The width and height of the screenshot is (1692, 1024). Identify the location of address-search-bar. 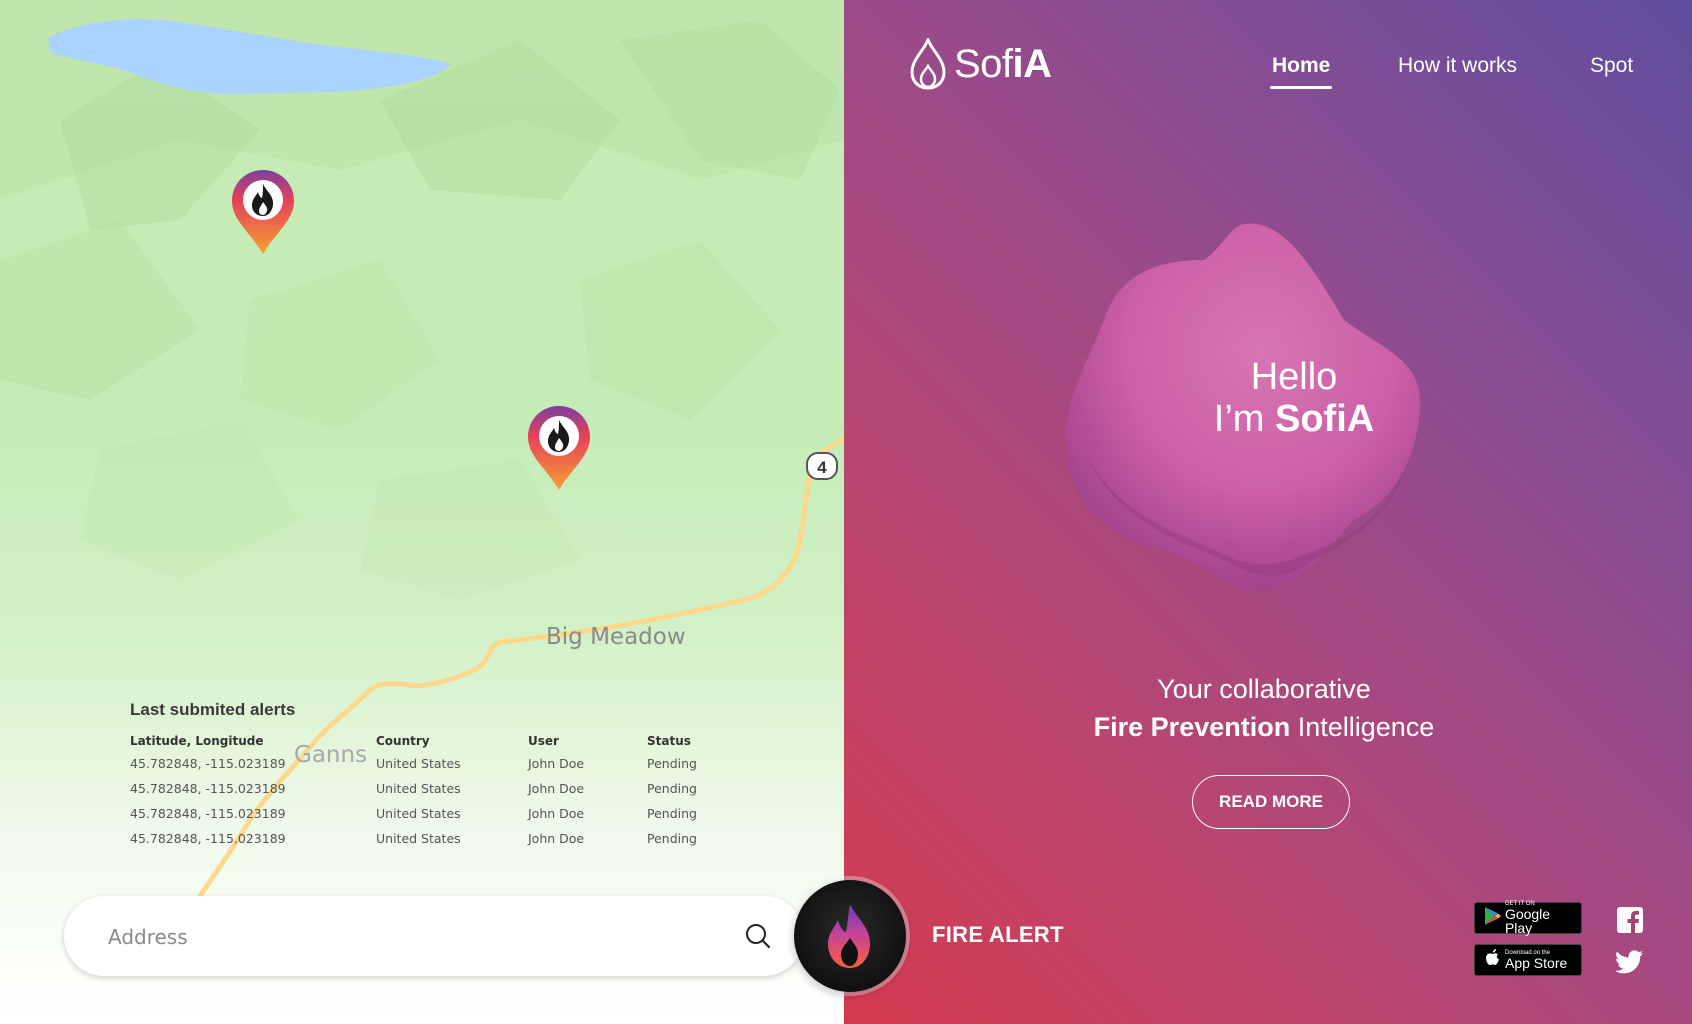
(434, 936).